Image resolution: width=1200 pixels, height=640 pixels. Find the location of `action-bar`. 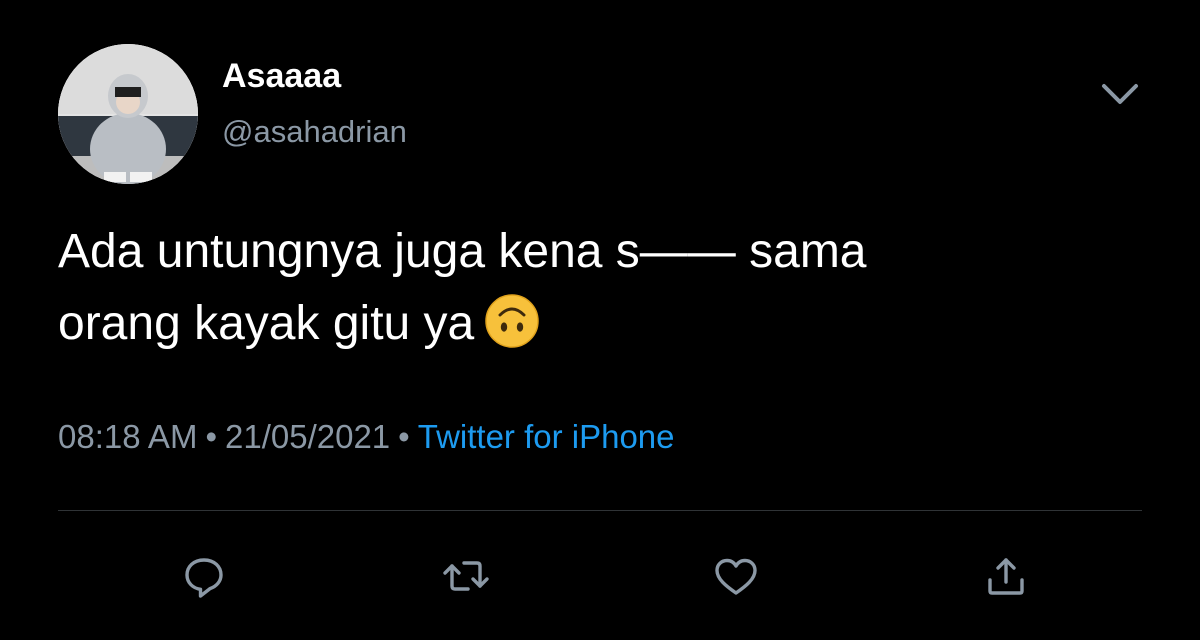

action-bar is located at coordinates (600, 575).